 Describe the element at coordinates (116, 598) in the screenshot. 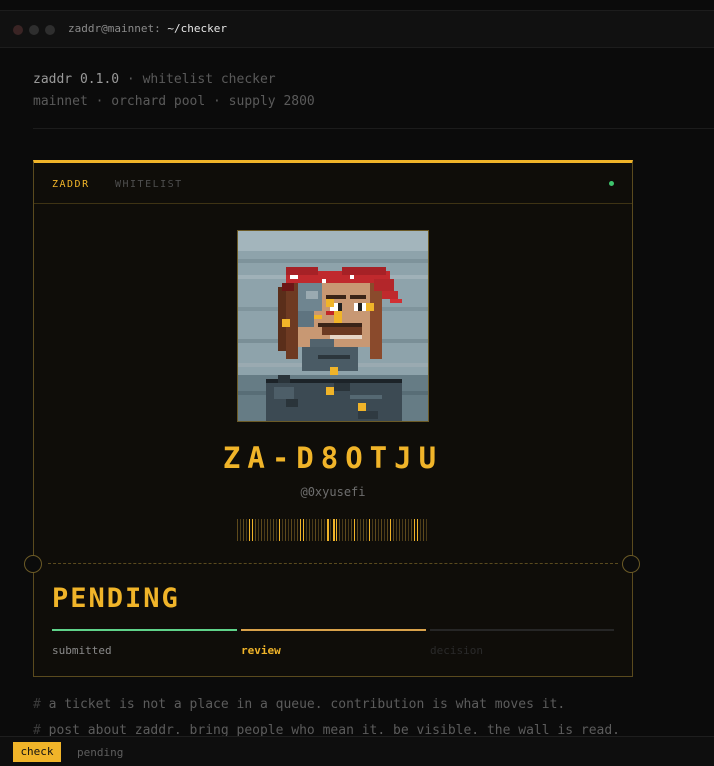

I see `status-heading: PENDING` at that location.